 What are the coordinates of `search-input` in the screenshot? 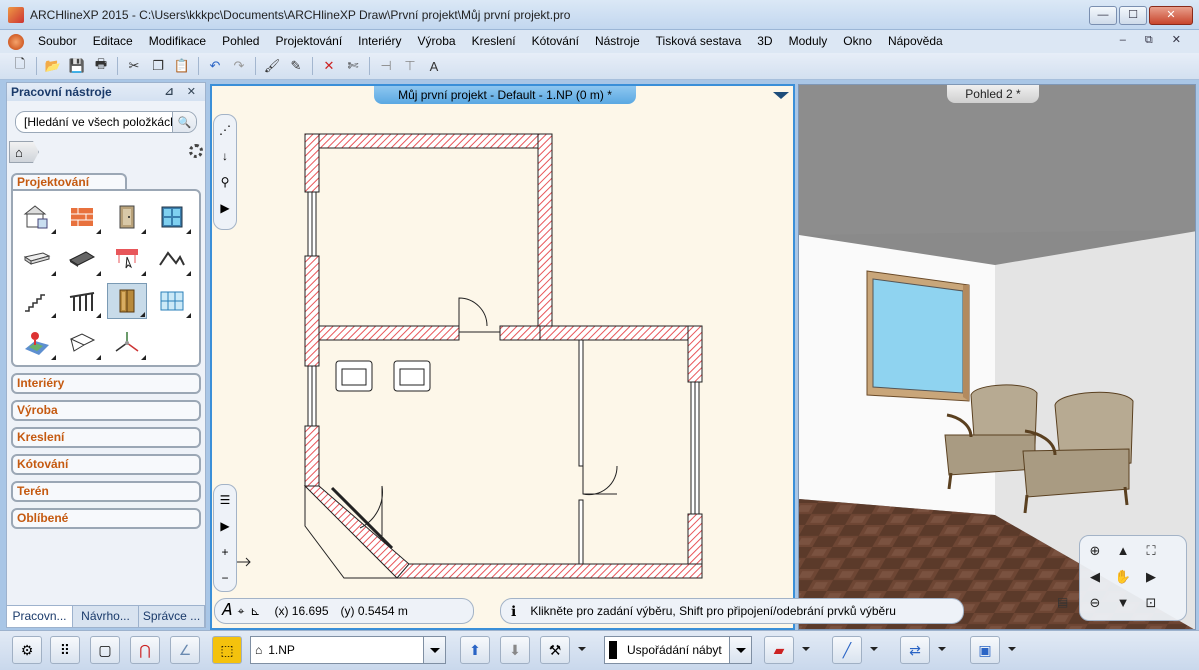 It's located at (94, 122).